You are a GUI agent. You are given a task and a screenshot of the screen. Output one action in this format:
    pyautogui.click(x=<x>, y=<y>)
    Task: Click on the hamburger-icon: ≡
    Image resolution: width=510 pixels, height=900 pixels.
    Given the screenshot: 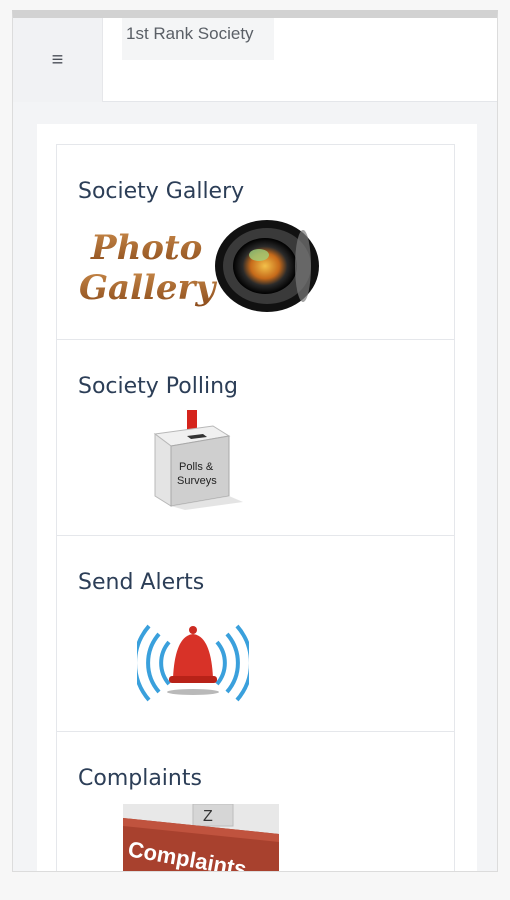 What is the action you would take?
    pyautogui.click(x=57, y=59)
    